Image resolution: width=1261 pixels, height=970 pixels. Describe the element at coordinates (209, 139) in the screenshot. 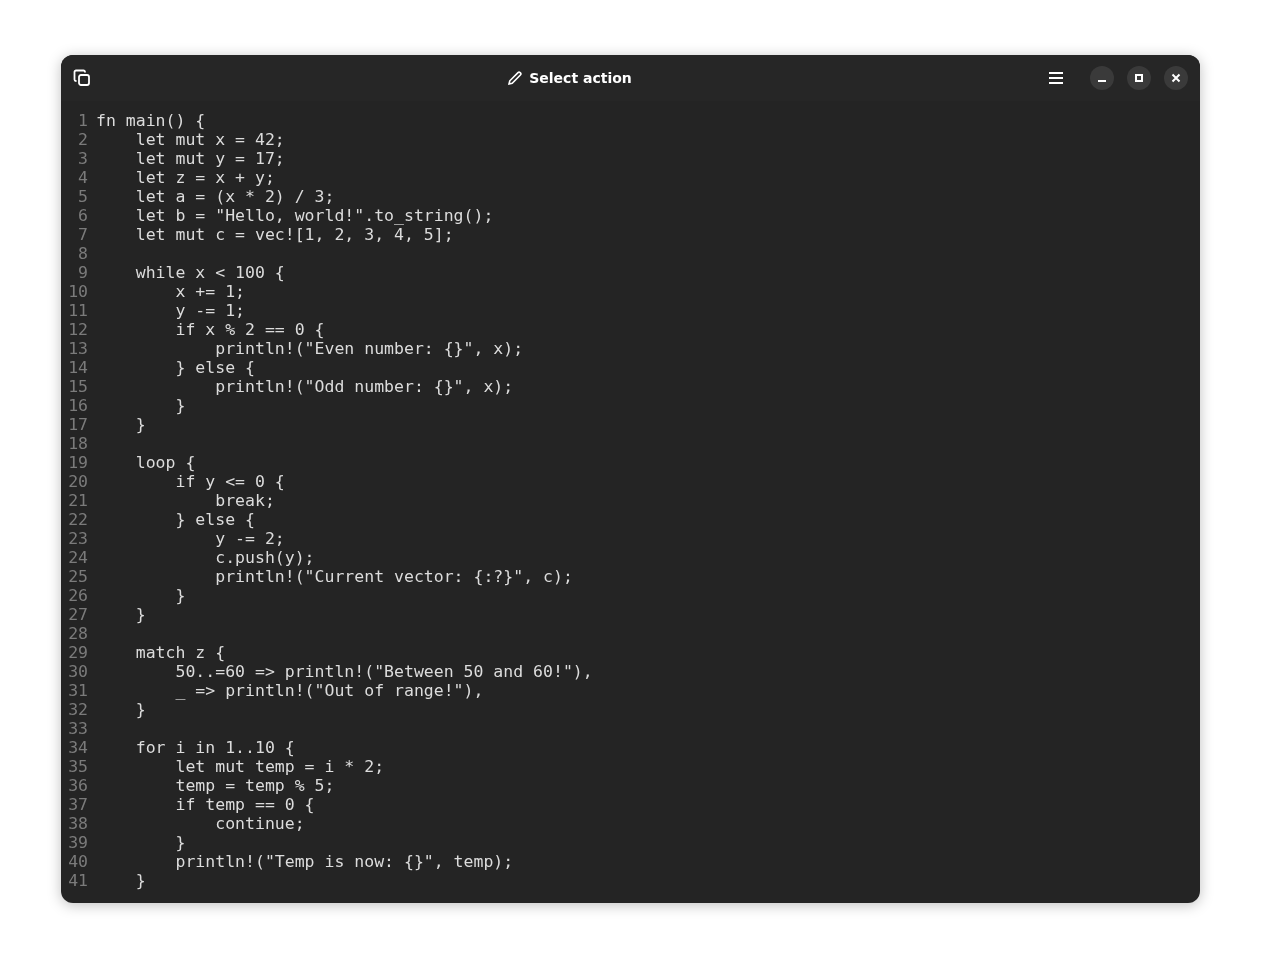

I see `code-line: let mut x = 42;` at that location.